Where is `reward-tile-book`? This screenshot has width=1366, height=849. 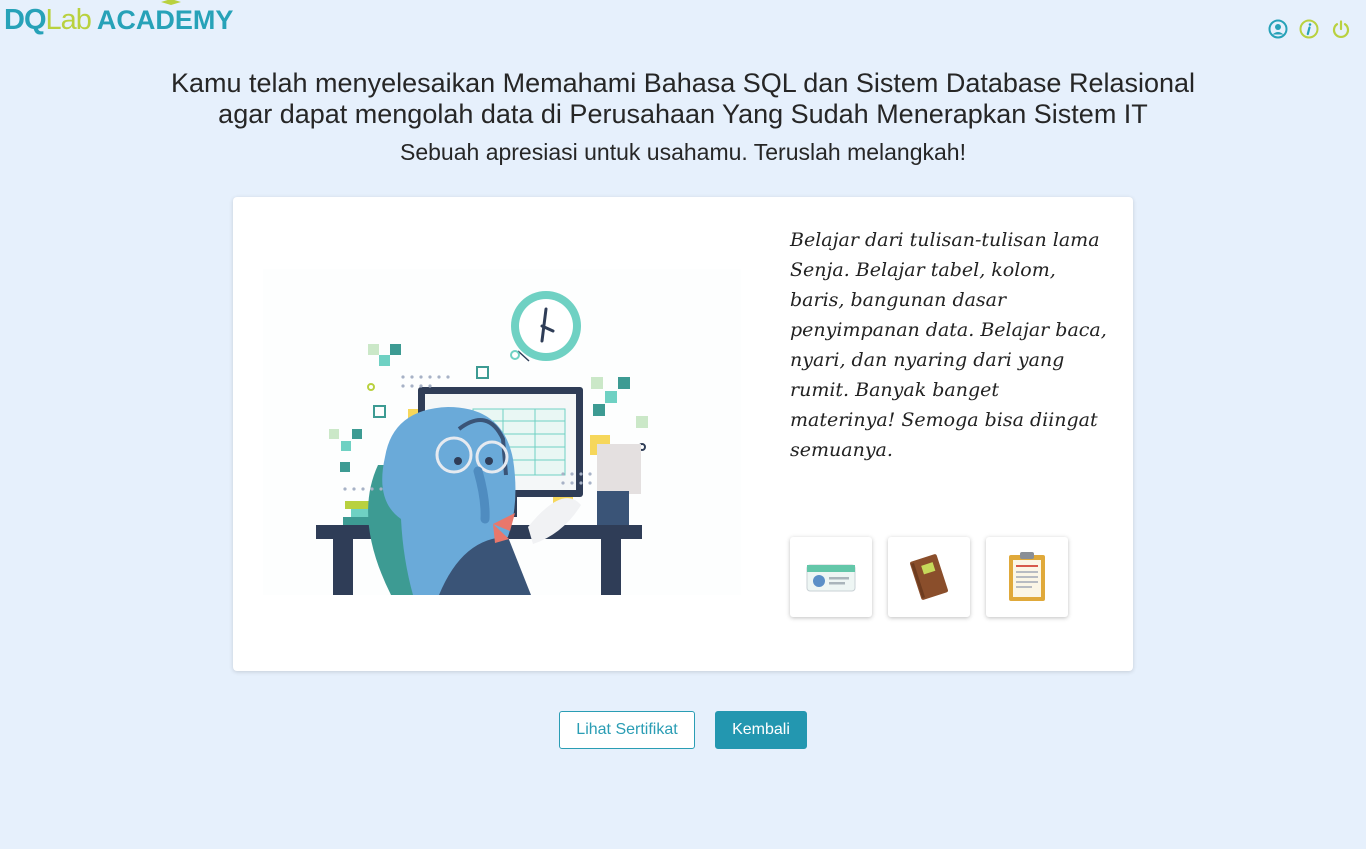 reward-tile-book is located at coordinates (929, 577).